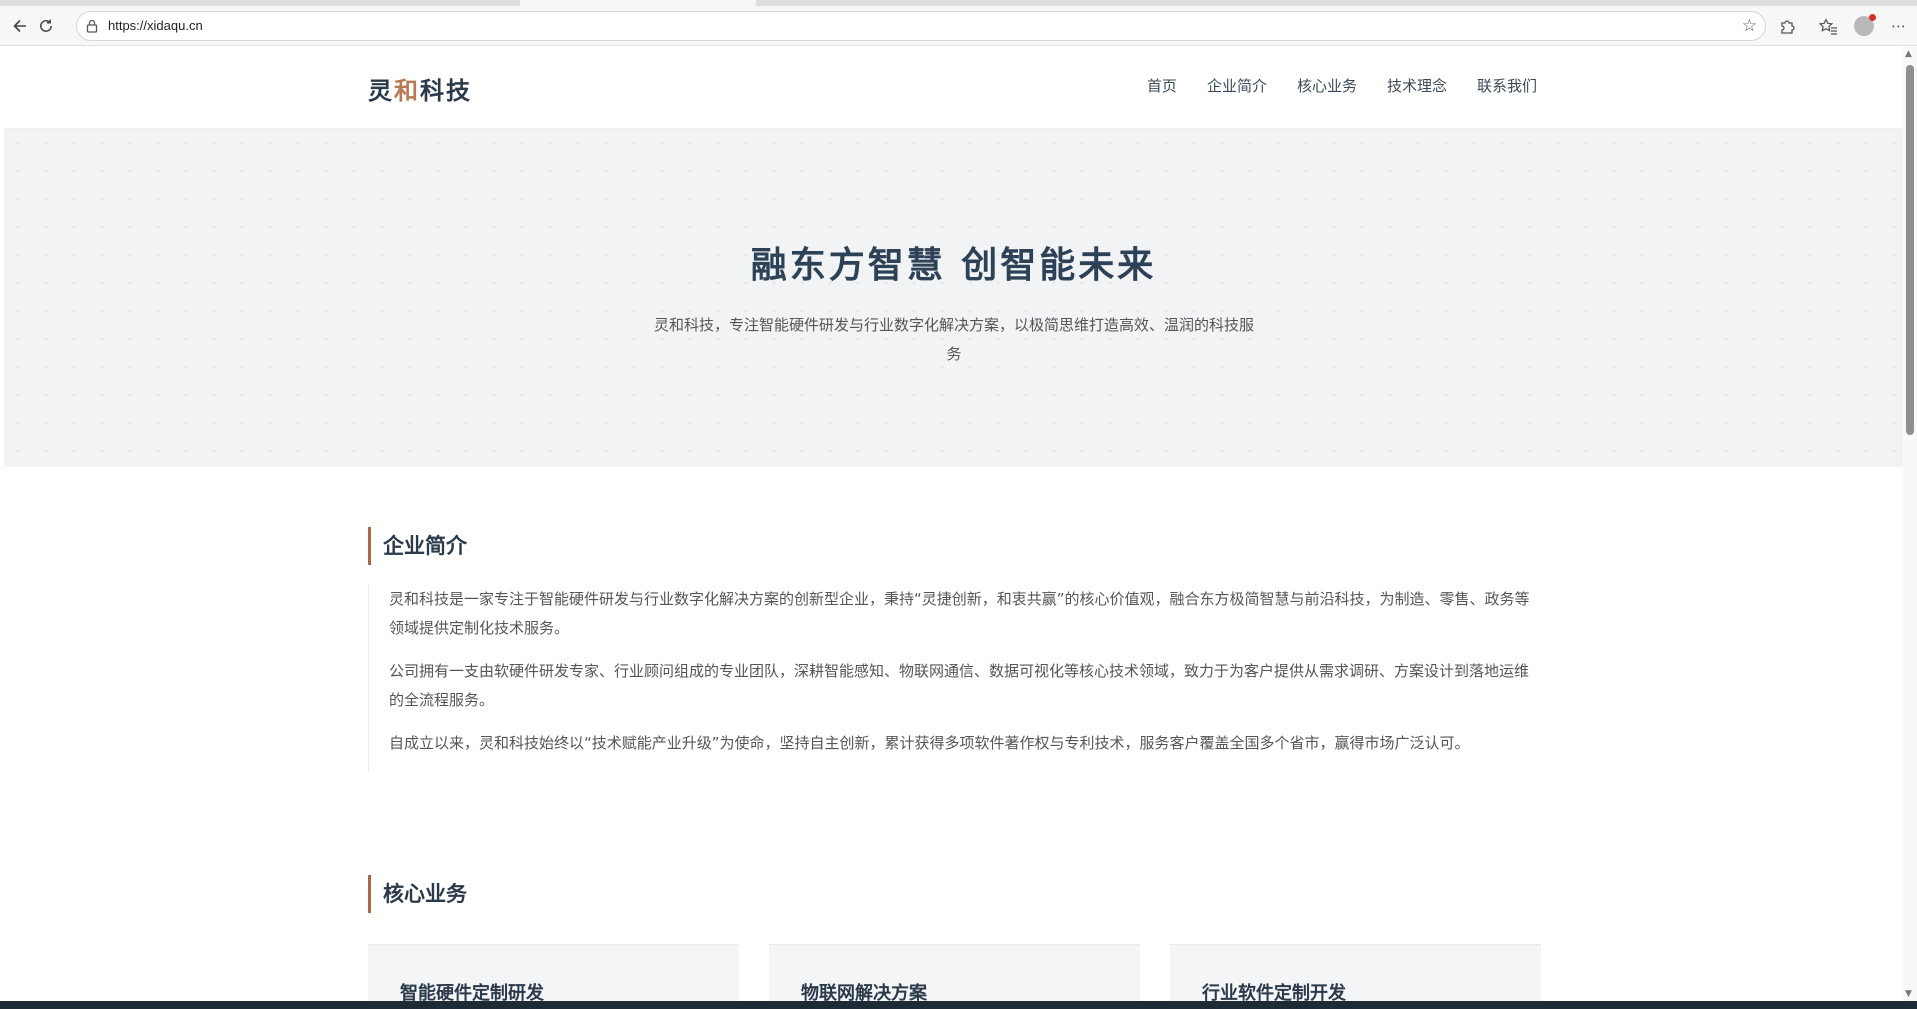 Image resolution: width=1917 pixels, height=1009 pixels. What do you see at coordinates (1355, 972) in the screenshot?
I see `business-card: 行业软件定制开发` at bounding box center [1355, 972].